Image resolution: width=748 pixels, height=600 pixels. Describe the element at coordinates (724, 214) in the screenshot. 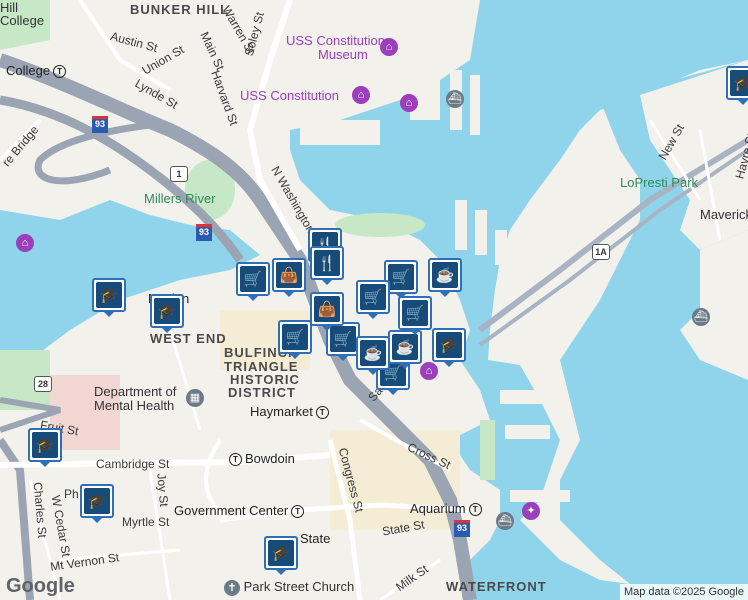

I see `place-maverick: Maverick` at that location.